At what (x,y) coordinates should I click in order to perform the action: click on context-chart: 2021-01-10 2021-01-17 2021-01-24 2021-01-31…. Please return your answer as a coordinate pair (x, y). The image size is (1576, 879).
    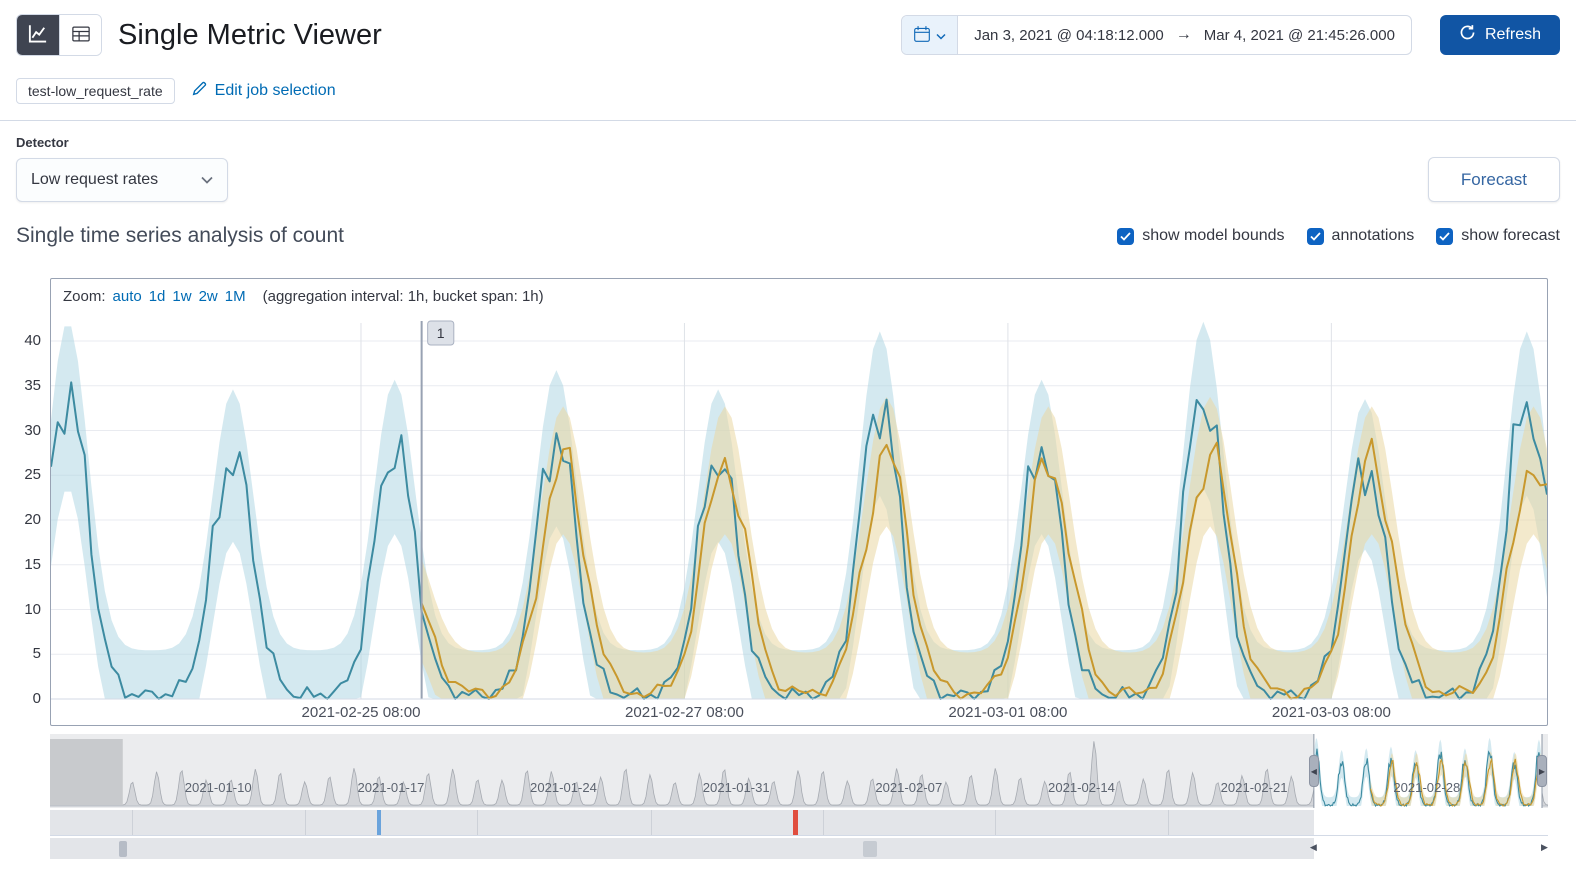
    Looking at the image, I should click on (799, 771).